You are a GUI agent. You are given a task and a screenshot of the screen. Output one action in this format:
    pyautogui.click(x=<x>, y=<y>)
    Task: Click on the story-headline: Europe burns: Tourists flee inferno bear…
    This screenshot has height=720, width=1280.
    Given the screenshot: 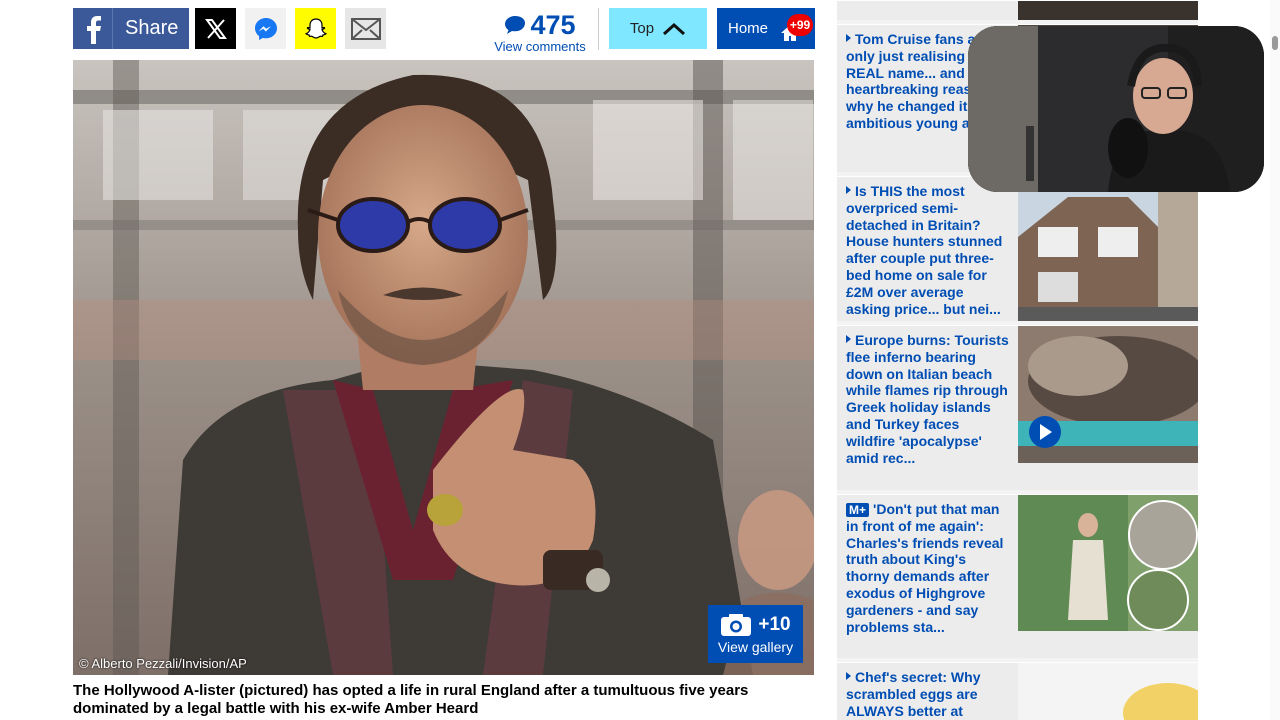 What is the action you would take?
    pyautogui.click(x=927, y=399)
    